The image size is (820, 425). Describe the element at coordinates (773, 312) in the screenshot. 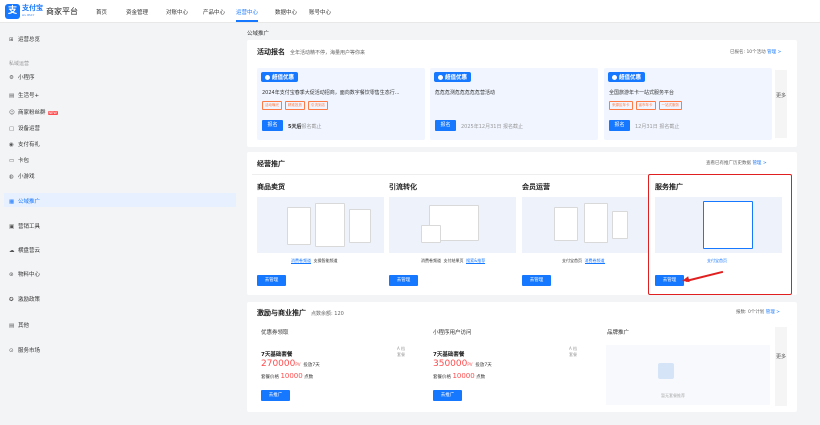

I see `incentive-manage-link: 管理 >` at that location.